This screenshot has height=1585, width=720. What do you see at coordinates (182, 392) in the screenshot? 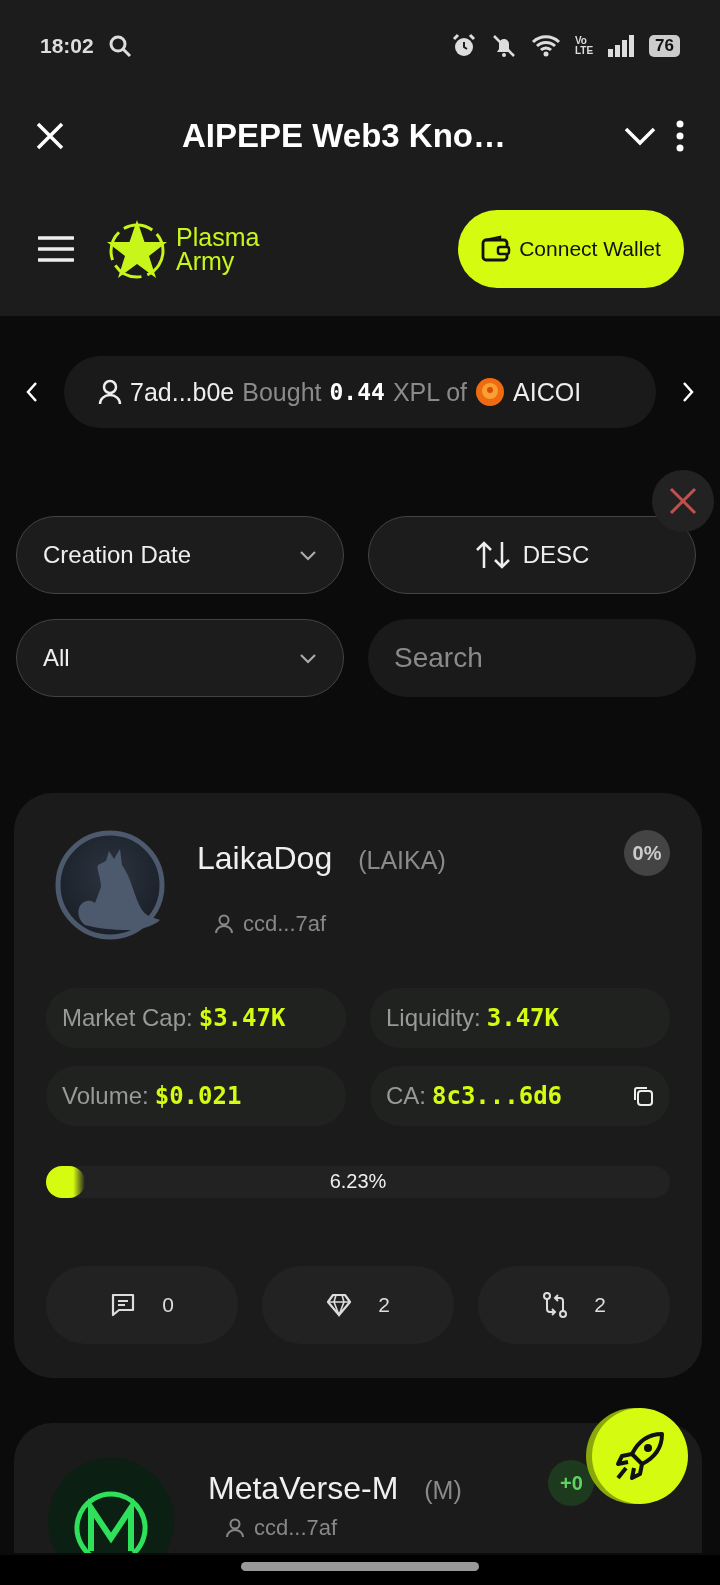
I see `ticker-user: 7ad...b0e` at bounding box center [182, 392].